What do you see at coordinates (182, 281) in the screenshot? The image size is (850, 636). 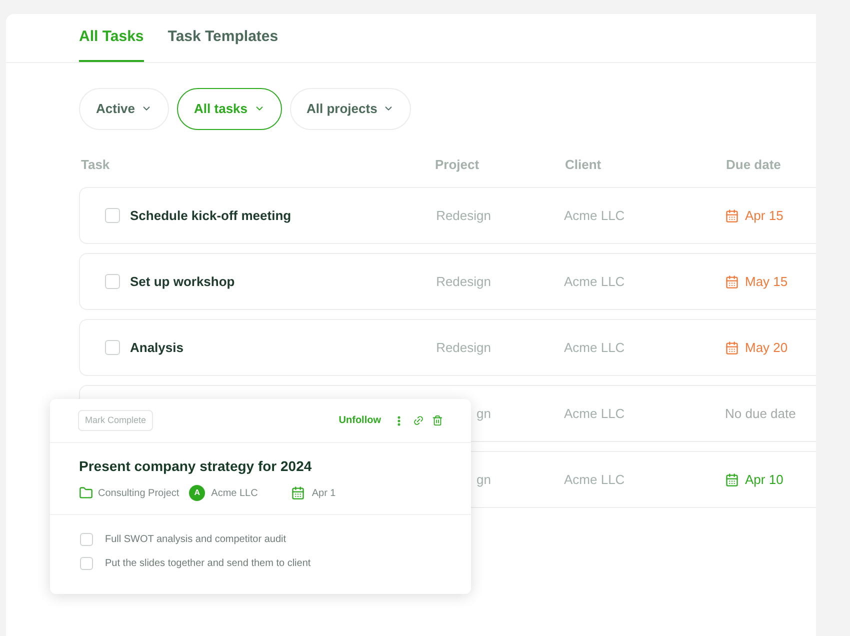 I see `task-name: Set up workshop` at bounding box center [182, 281].